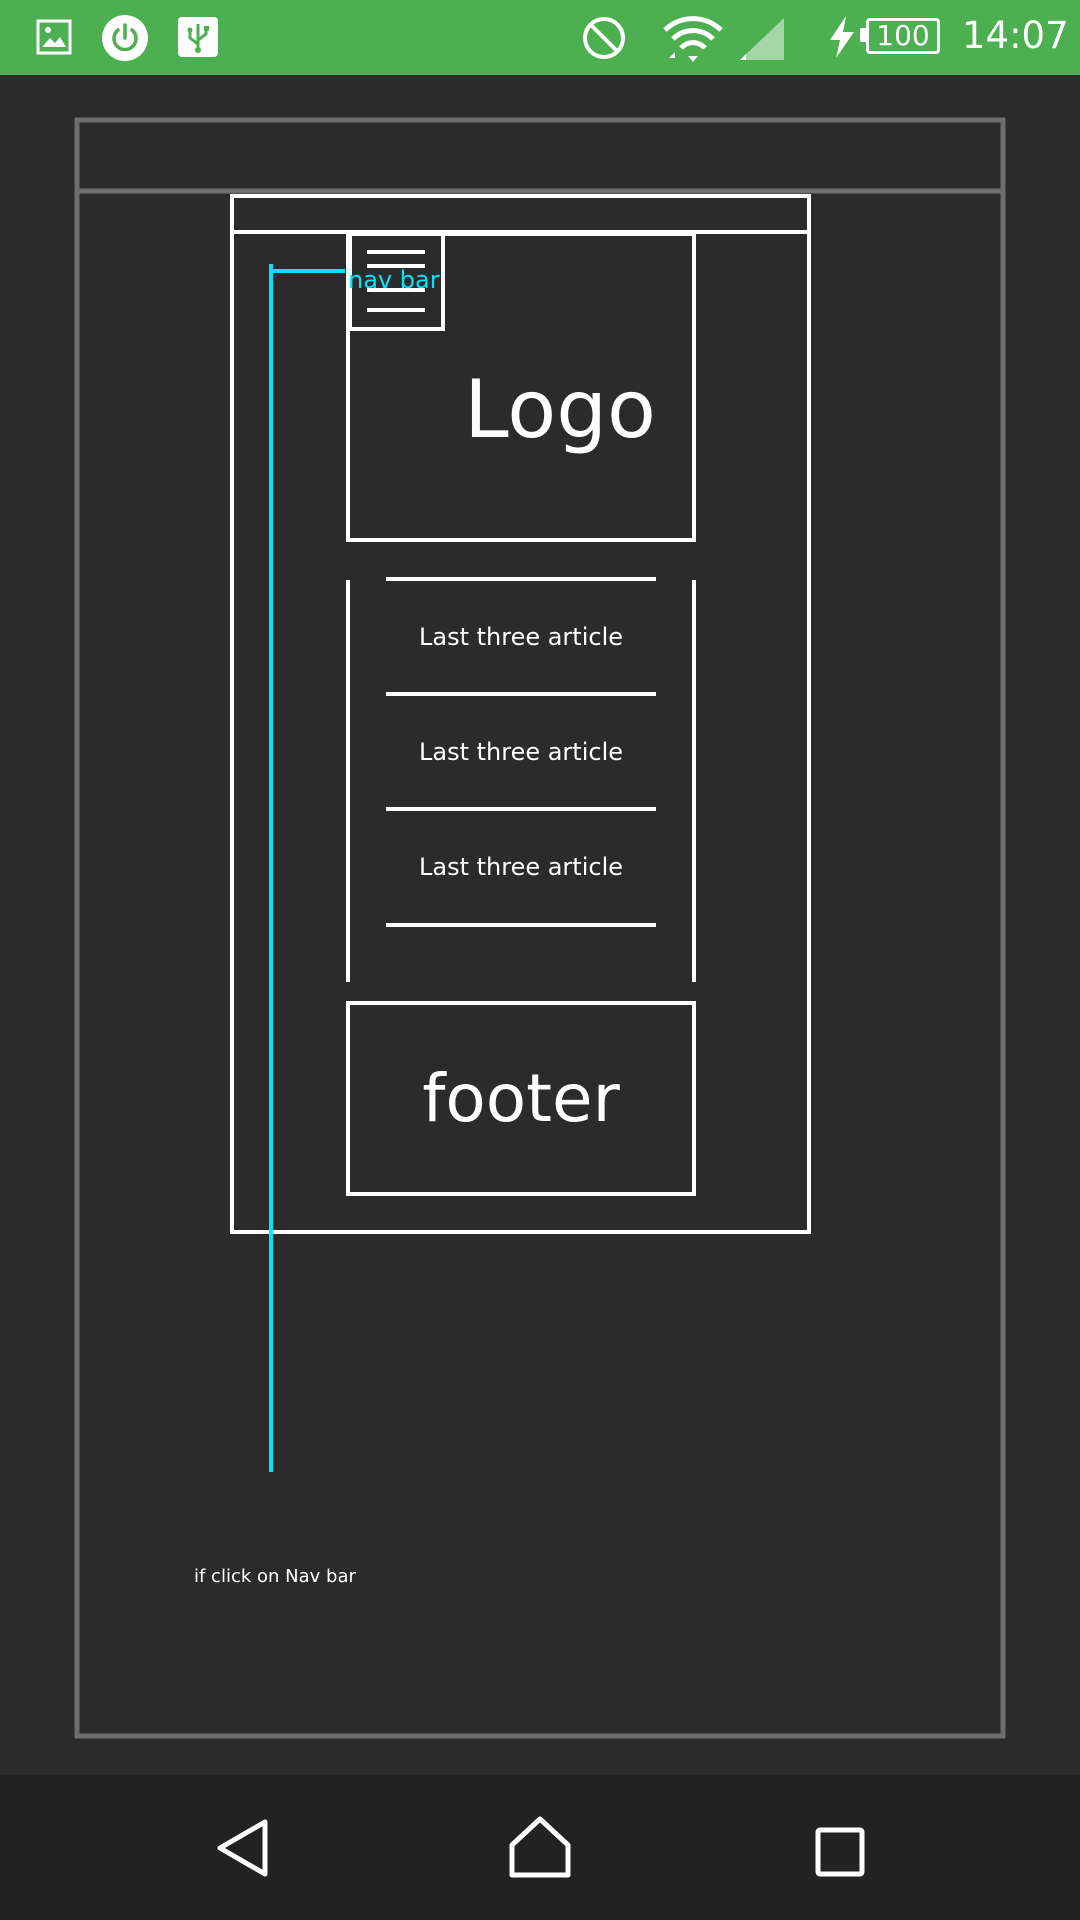 Image resolution: width=1080 pixels, height=1920 pixels. I want to click on cell-signal-icon, so click(762, 39).